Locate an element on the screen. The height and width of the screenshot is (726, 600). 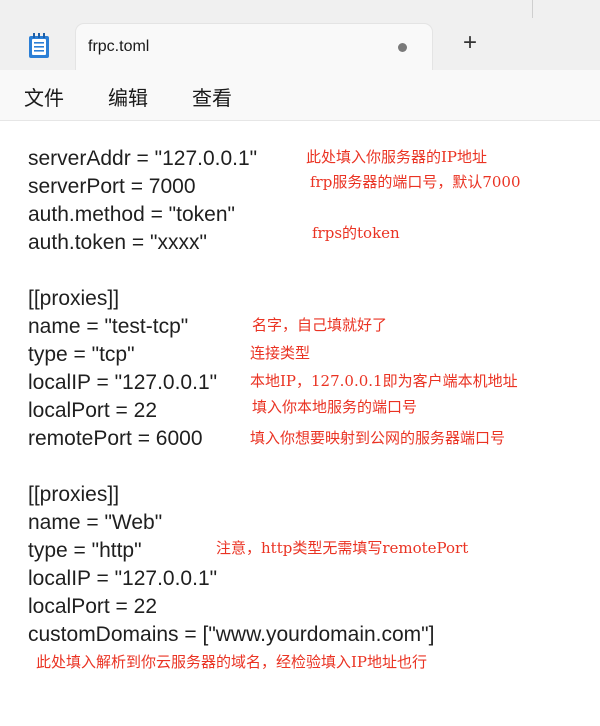
new-tab-button: + is located at coordinates (470, 43).